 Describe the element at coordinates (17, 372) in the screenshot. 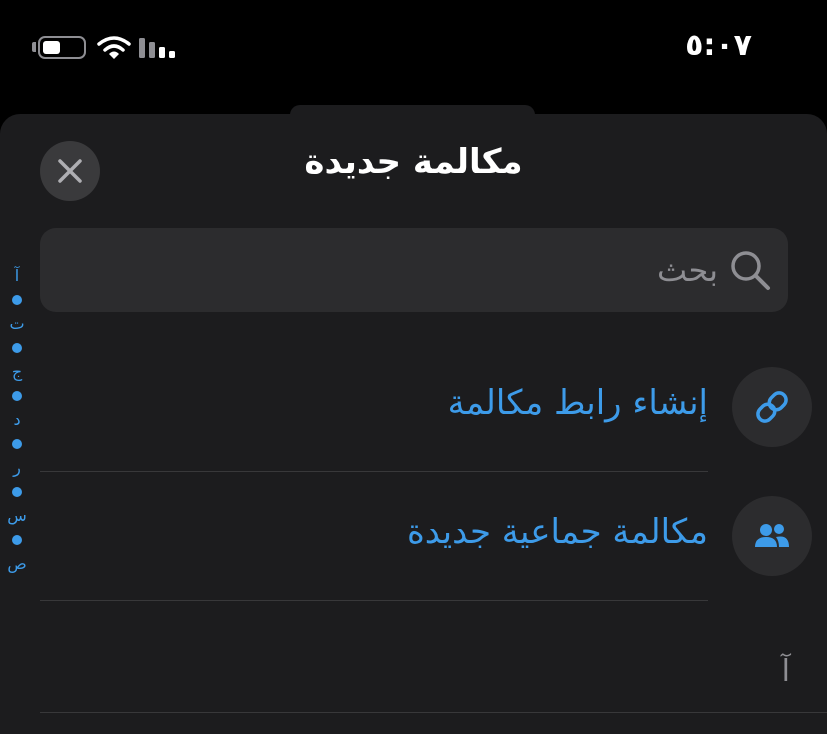

I see `index-letter: ج` at that location.